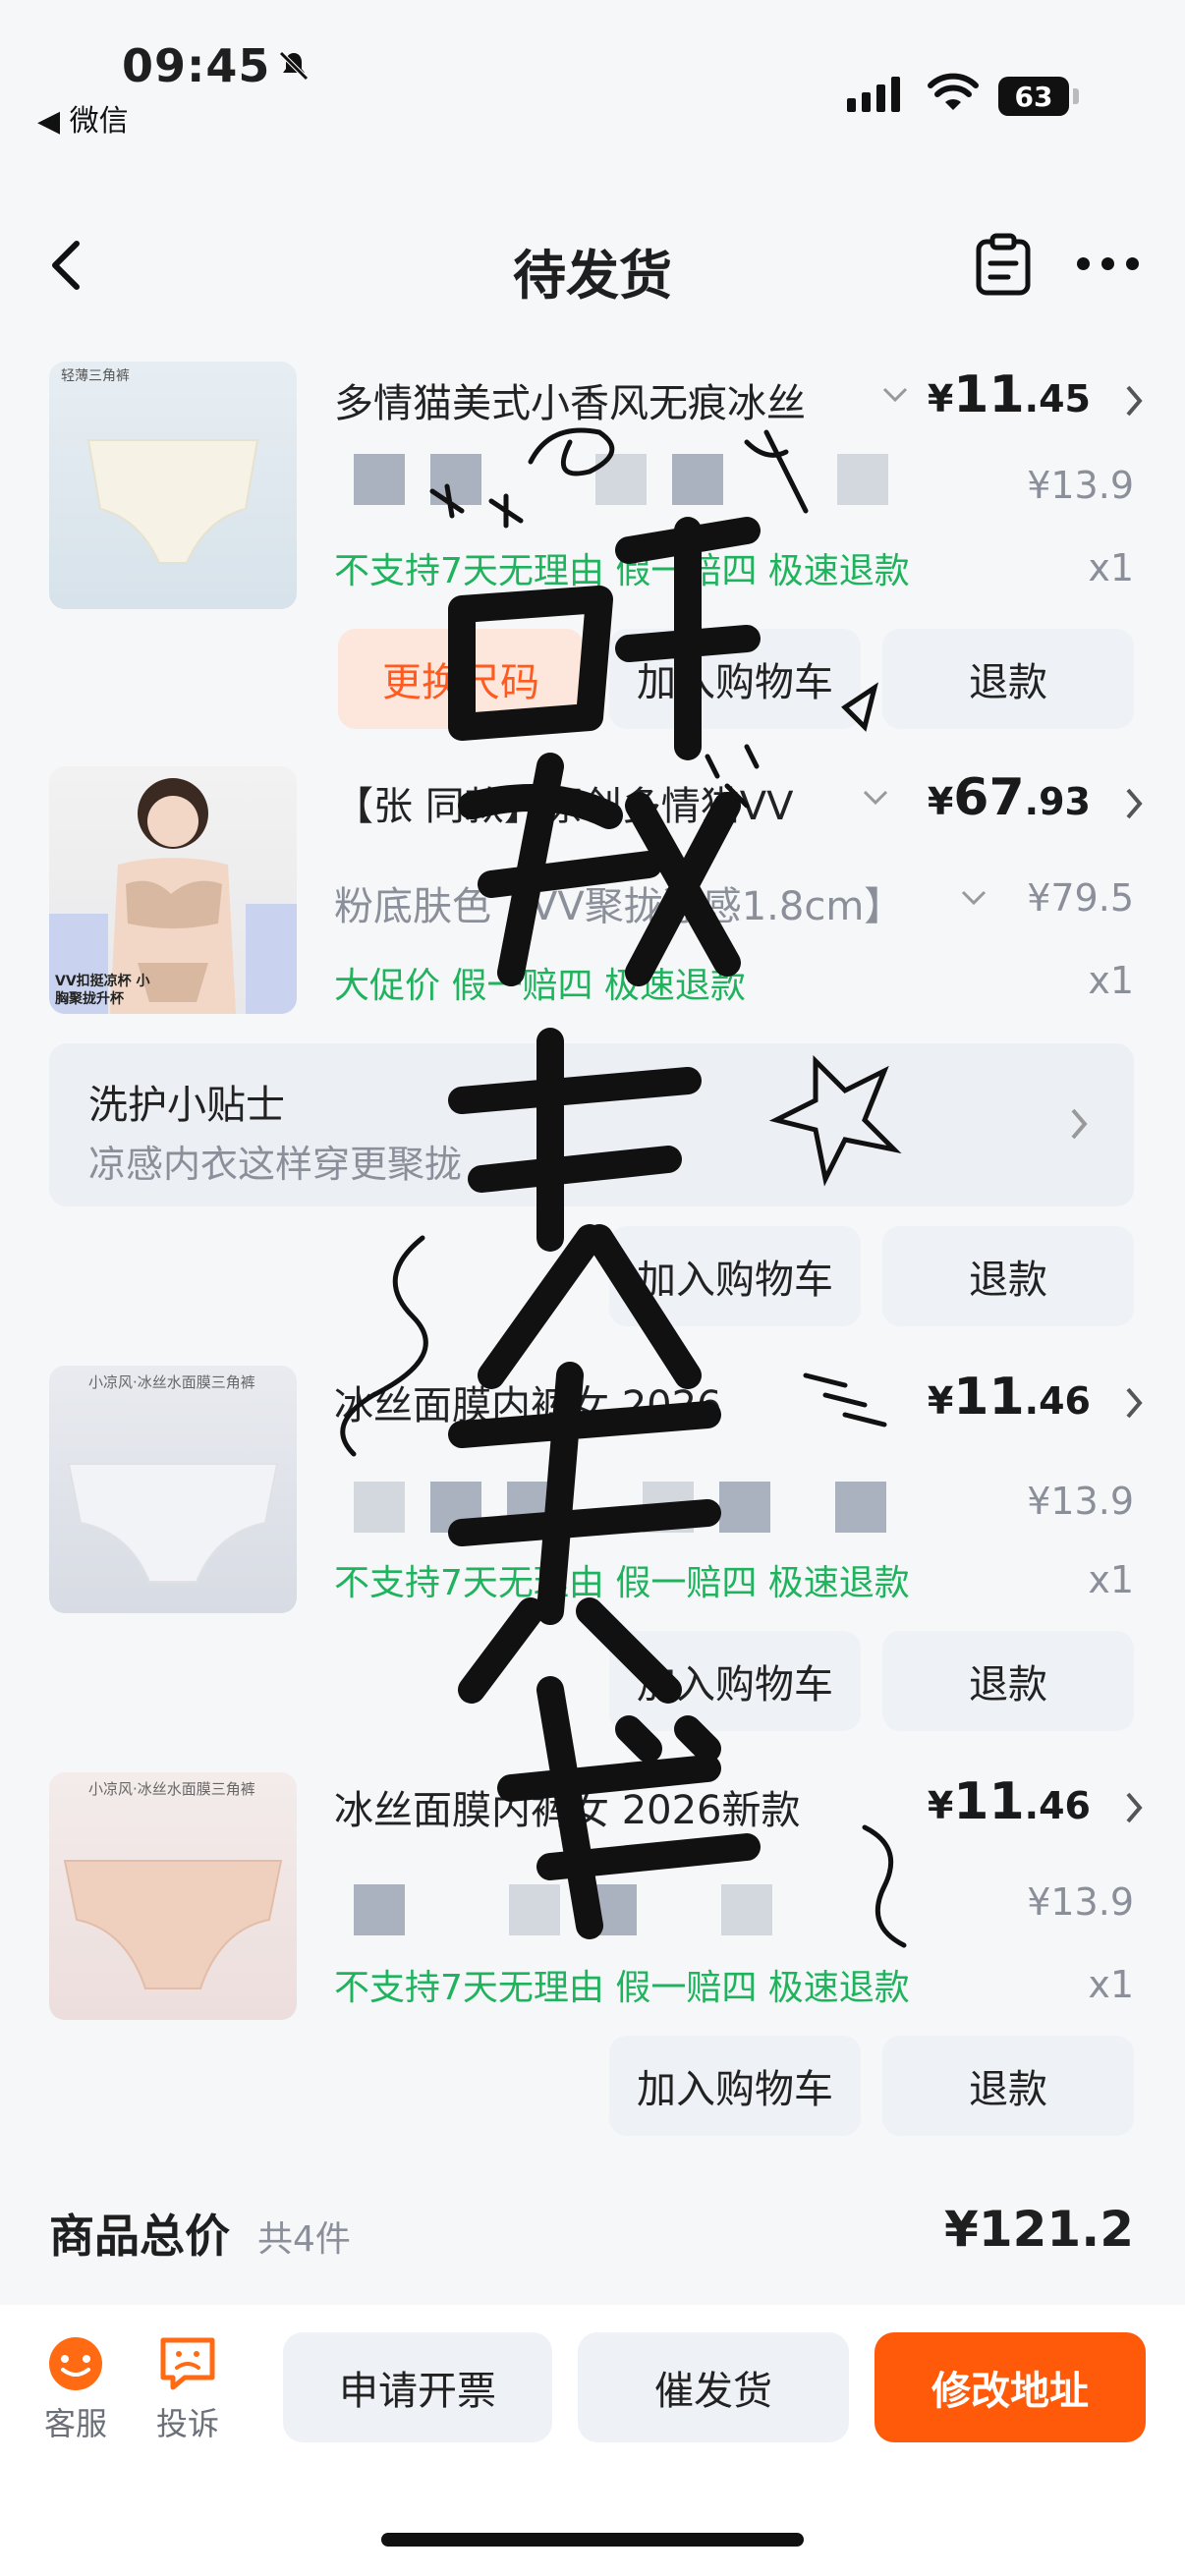 The width and height of the screenshot is (1185, 2576). I want to click on product-title: 多情猫美式小香风无痕冰丝, so click(609, 399).